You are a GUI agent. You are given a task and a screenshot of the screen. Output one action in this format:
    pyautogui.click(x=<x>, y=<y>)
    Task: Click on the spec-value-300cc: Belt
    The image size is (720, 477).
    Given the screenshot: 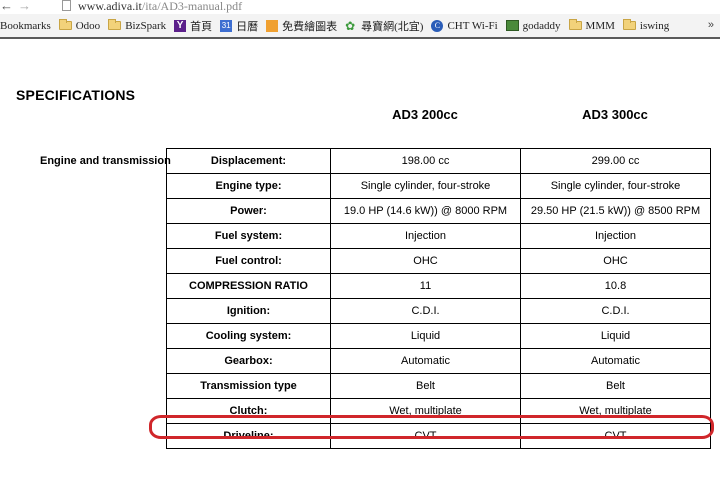 What is the action you would take?
    pyautogui.click(x=615, y=386)
    